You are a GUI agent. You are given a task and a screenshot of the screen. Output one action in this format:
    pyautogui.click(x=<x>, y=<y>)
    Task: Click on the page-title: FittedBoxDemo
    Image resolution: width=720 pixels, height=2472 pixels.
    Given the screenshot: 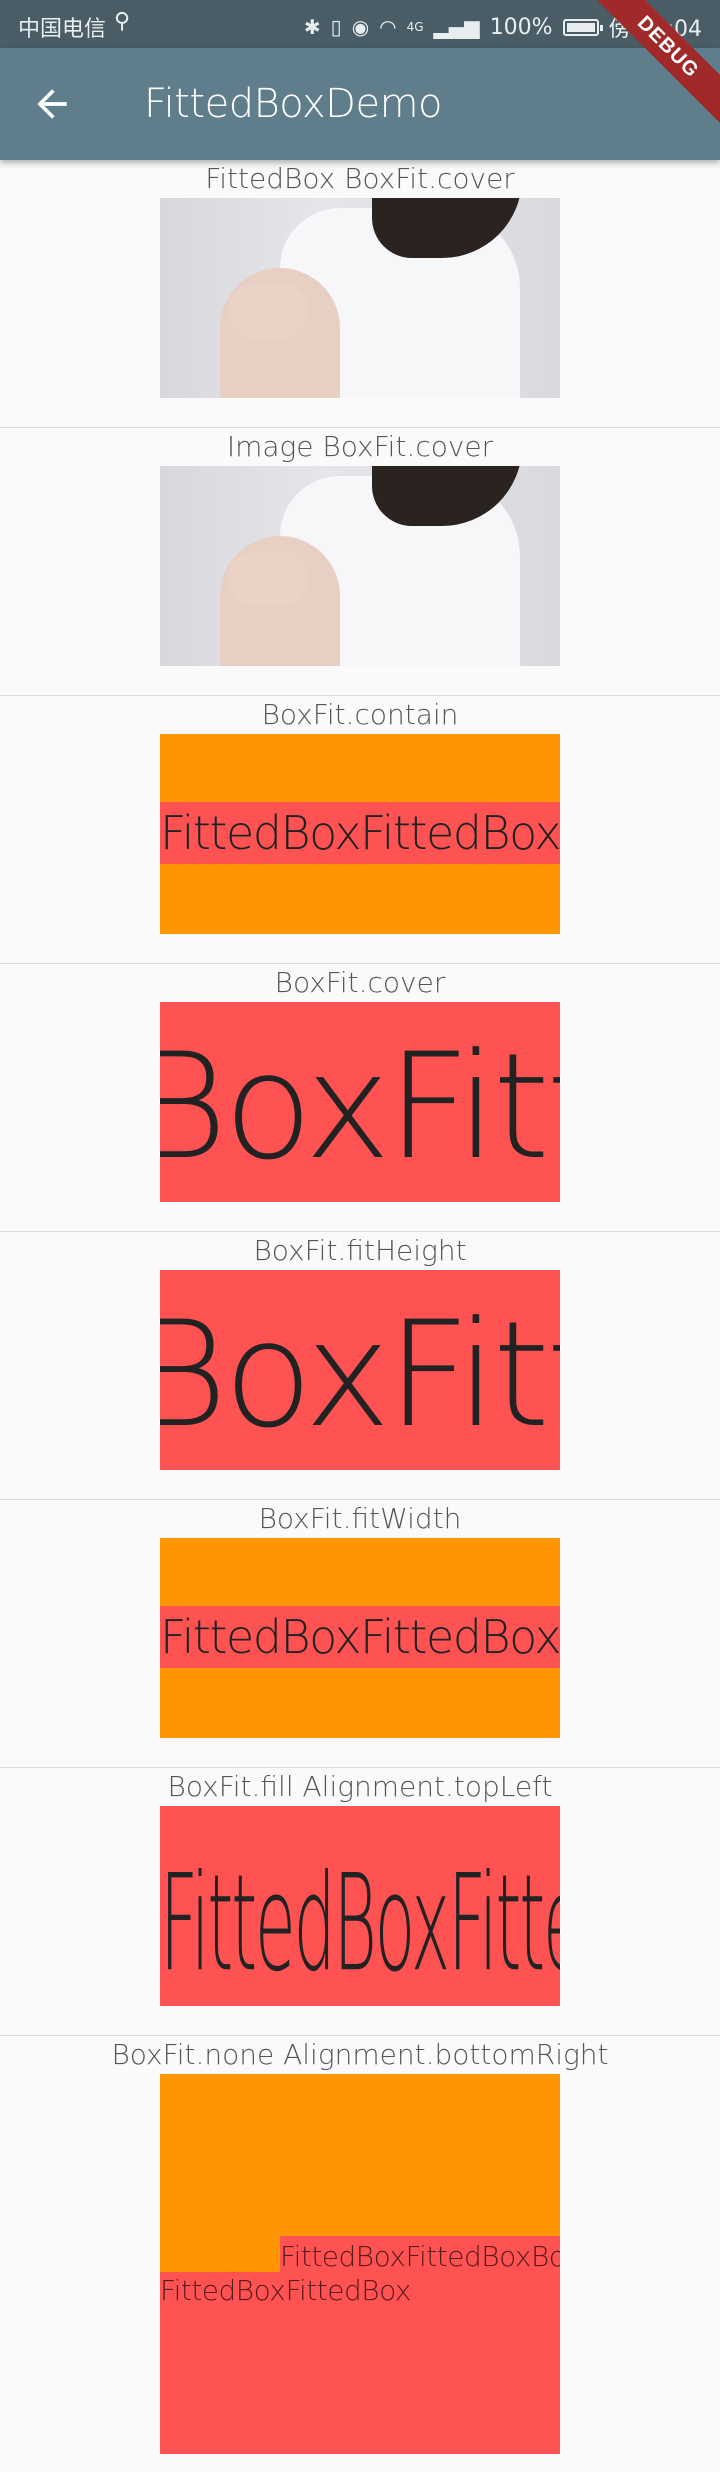 What is the action you would take?
    pyautogui.click(x=293, y=104)
    